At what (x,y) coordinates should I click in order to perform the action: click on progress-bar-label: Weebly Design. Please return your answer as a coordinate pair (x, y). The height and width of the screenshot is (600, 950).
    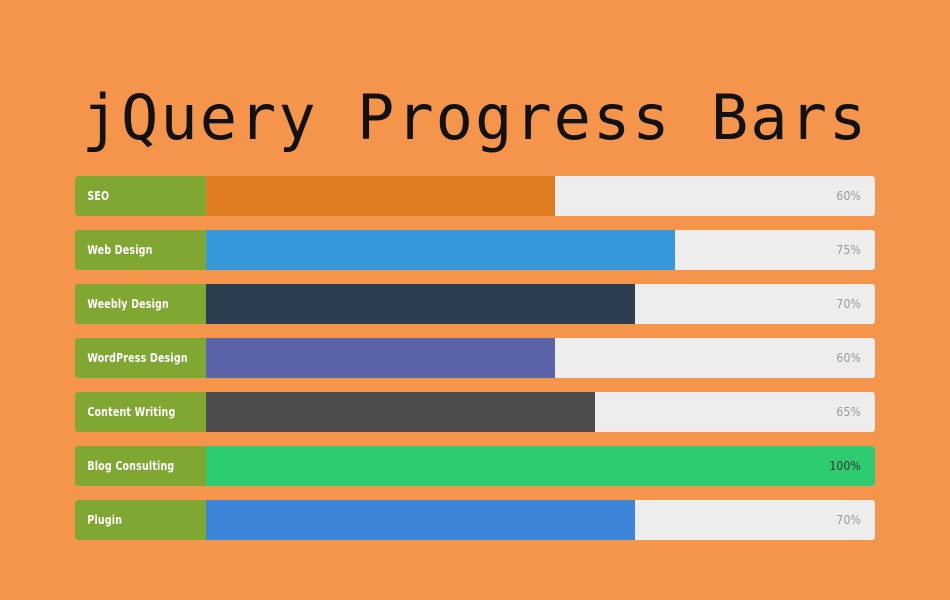
    Looking at the image, I should click on (140, 304).